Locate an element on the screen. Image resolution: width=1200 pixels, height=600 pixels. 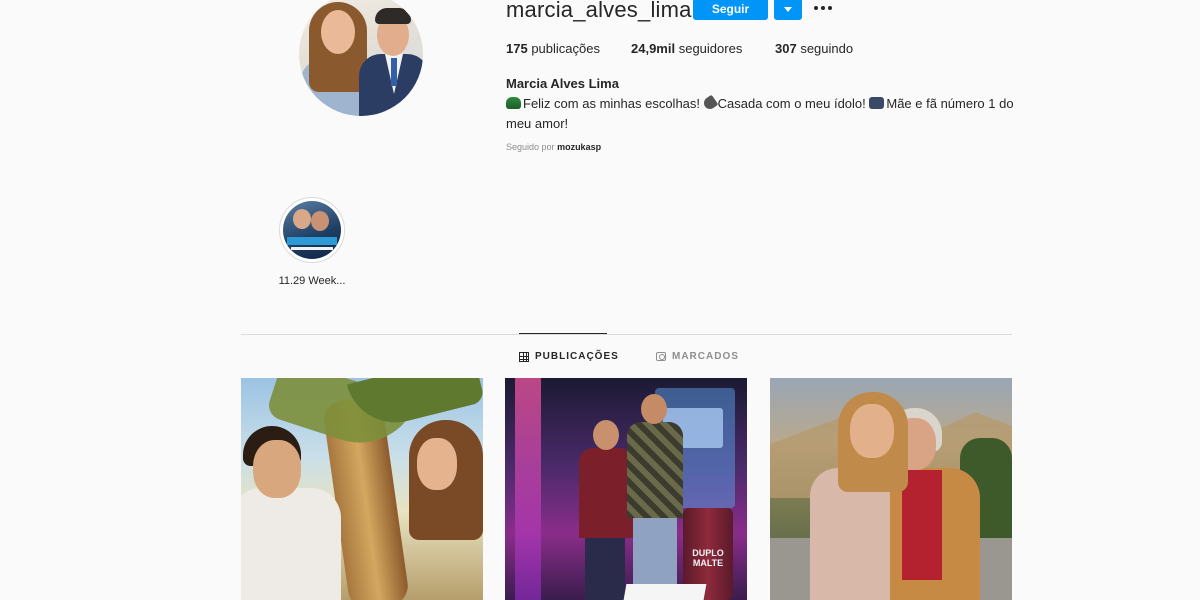
following-label: seguindo is located at coordinates (827, 48).